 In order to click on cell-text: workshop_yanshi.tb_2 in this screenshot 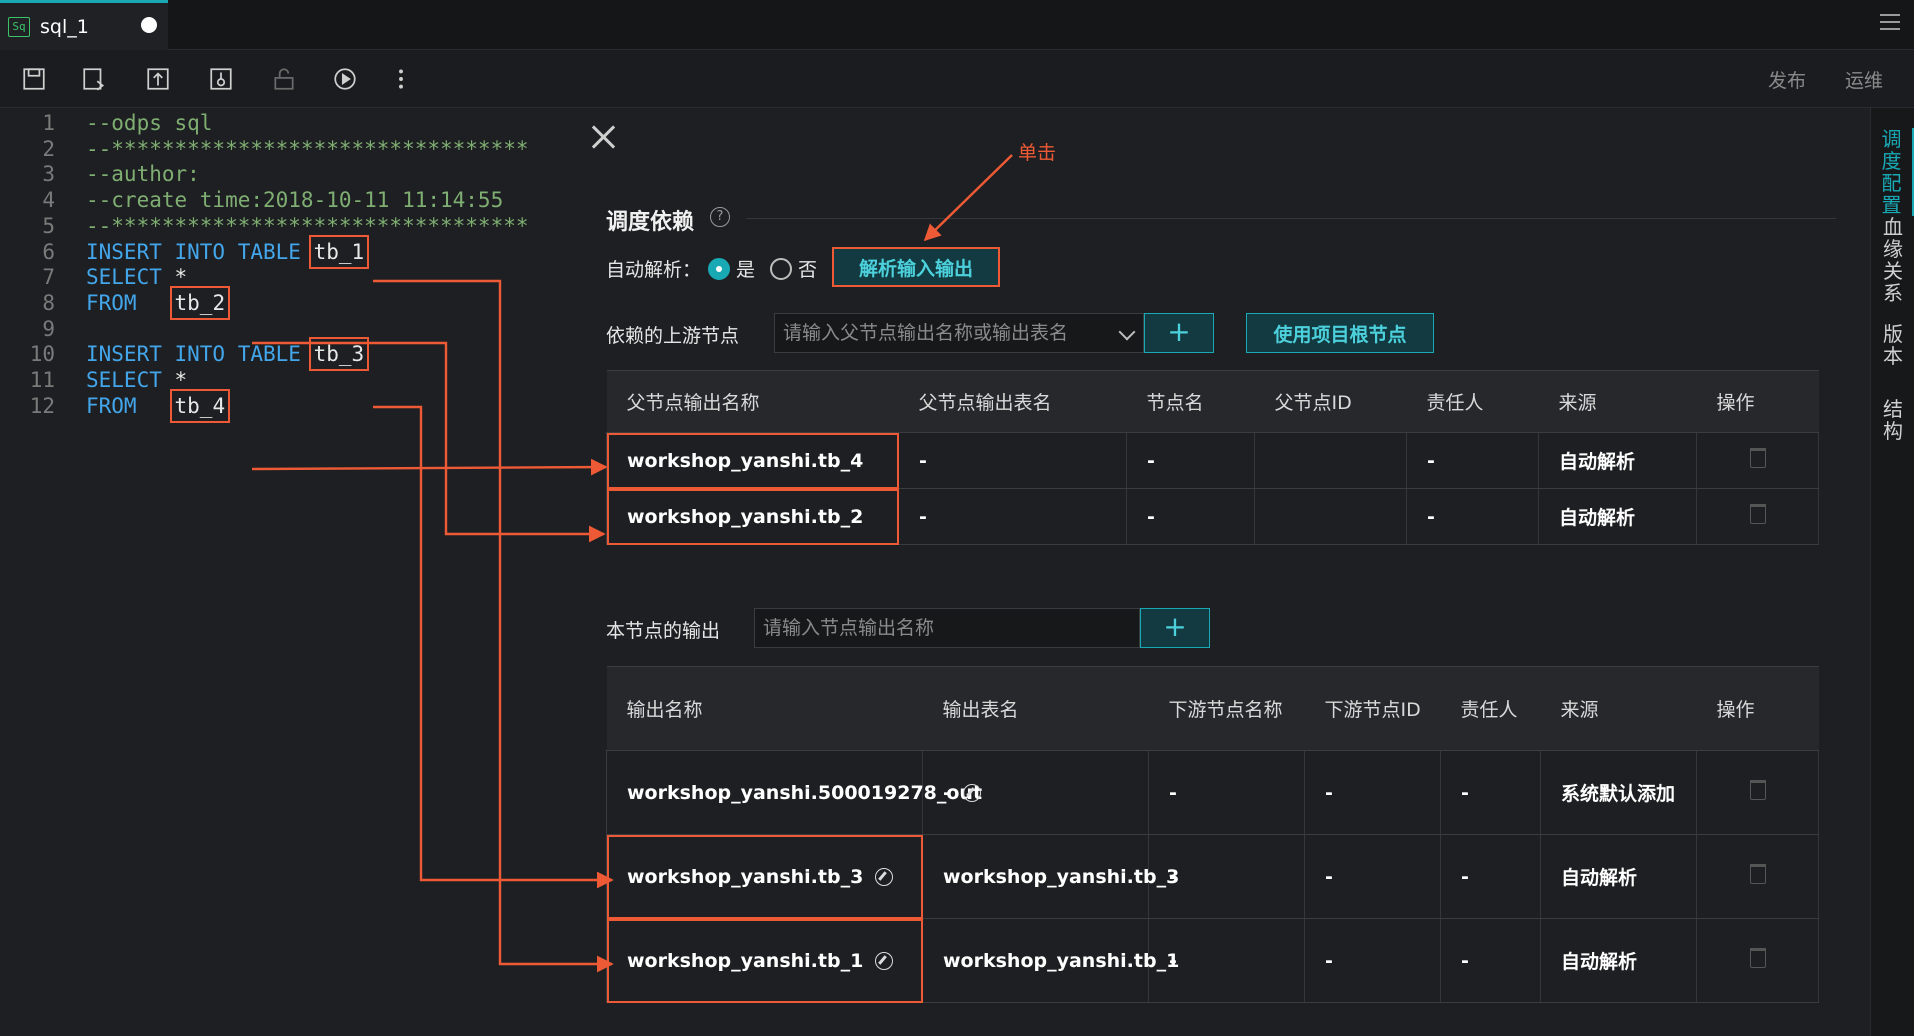, I will do `click(745, 516)`.